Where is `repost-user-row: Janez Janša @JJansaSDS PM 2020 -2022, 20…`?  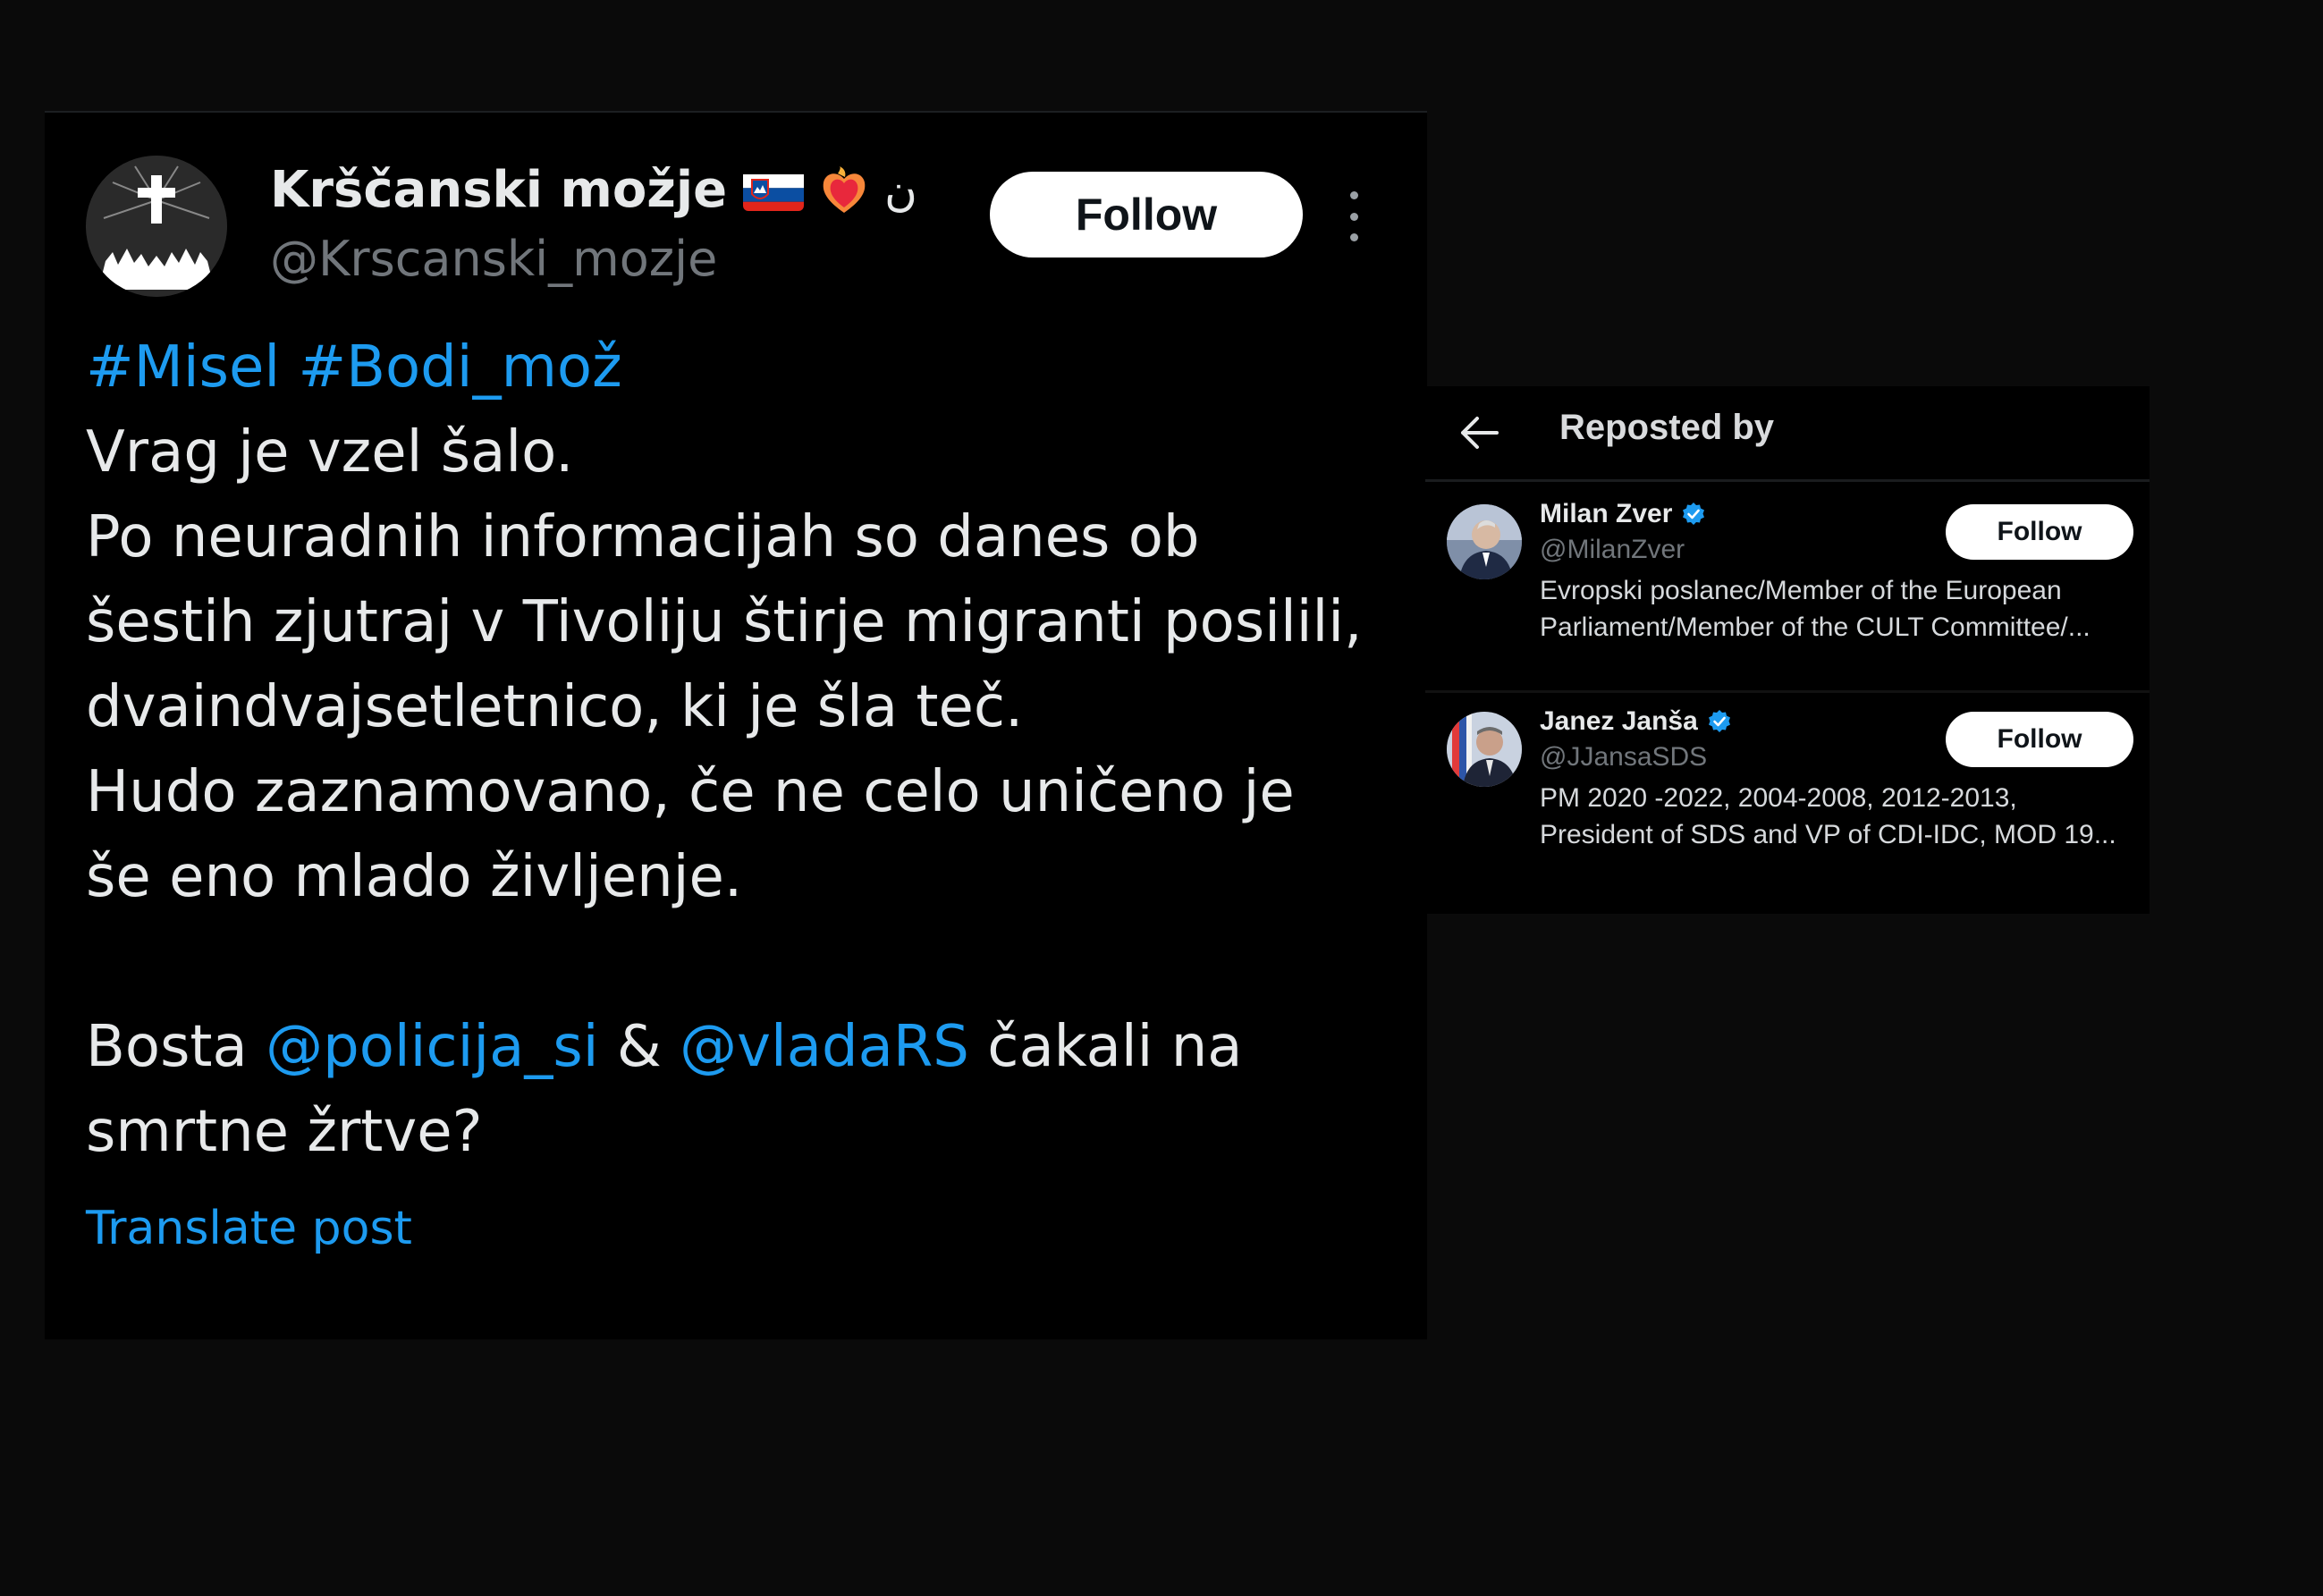
repost-user-row: Janez Janša @JJansaSDS PM 2020 -2022, 20… is located at coordinates (1787, 796).